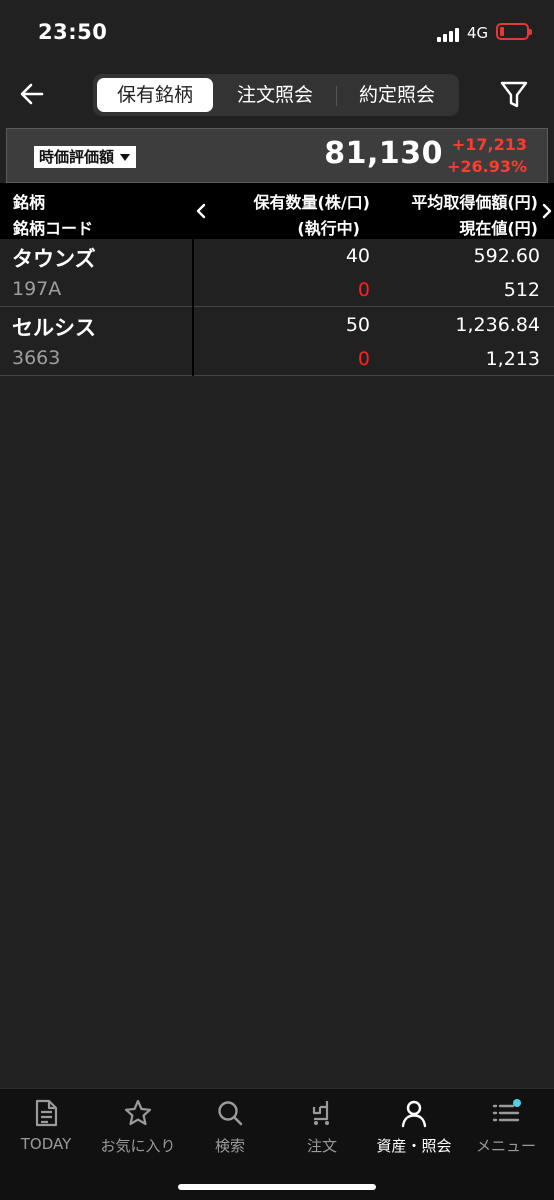 The height and width of the screenshot is (1200, 554). What do you see at coordinates (230, 1113) in the screenshot?
I see `search-icon` at bounding box center [230, 1113].